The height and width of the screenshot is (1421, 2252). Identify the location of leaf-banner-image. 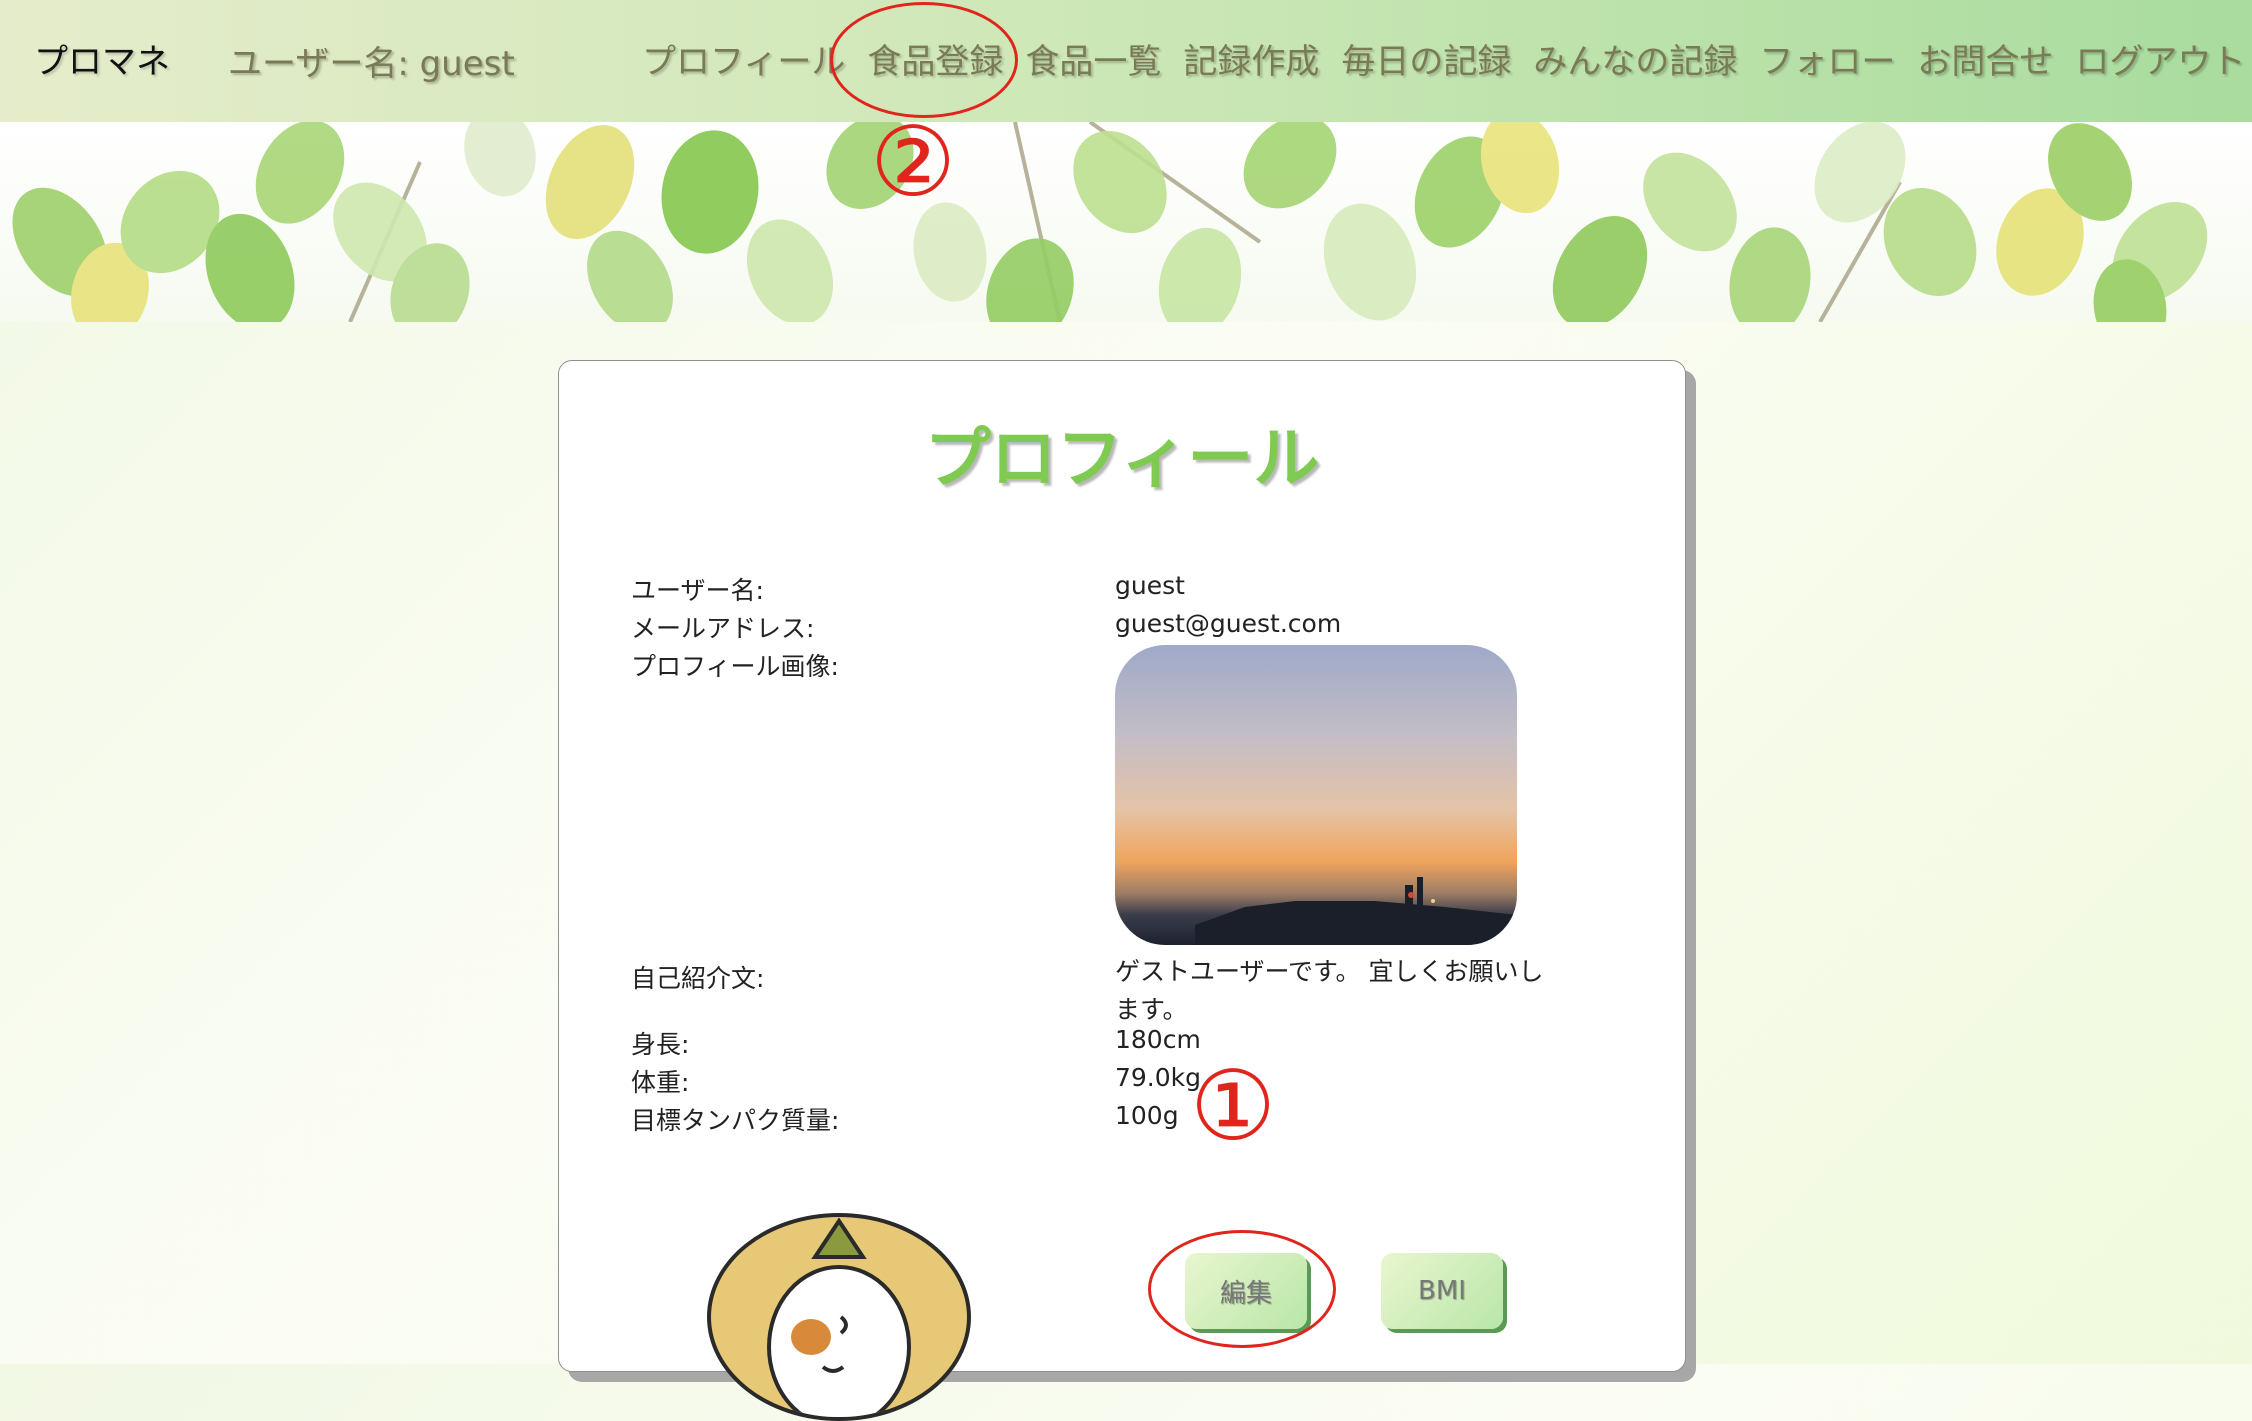
(1126, 222).